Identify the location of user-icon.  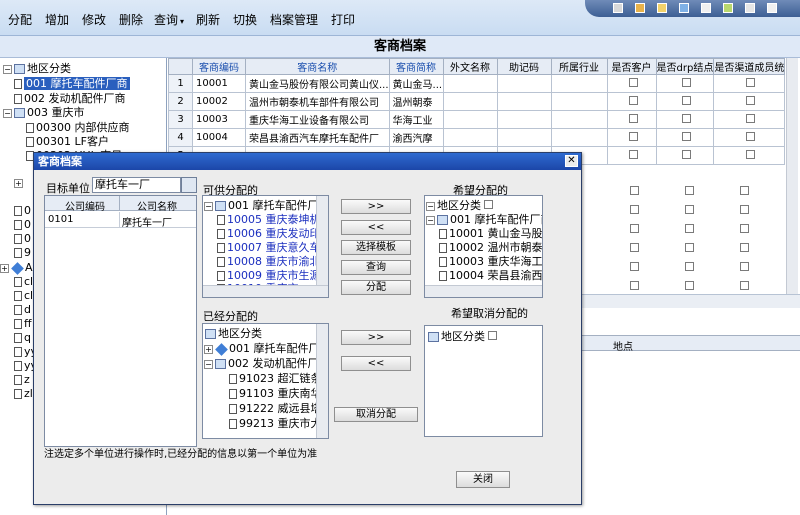
(618, 8).